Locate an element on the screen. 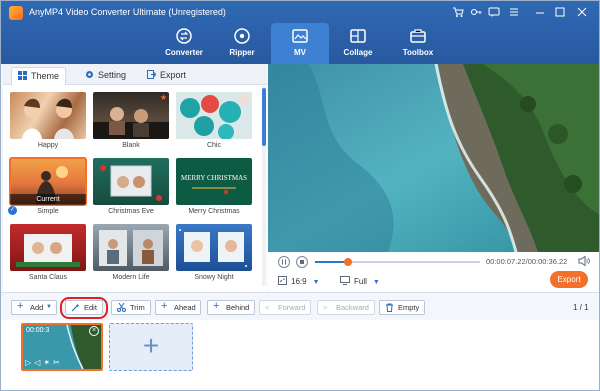  maximize-icon is located at coordinates (560, 12).